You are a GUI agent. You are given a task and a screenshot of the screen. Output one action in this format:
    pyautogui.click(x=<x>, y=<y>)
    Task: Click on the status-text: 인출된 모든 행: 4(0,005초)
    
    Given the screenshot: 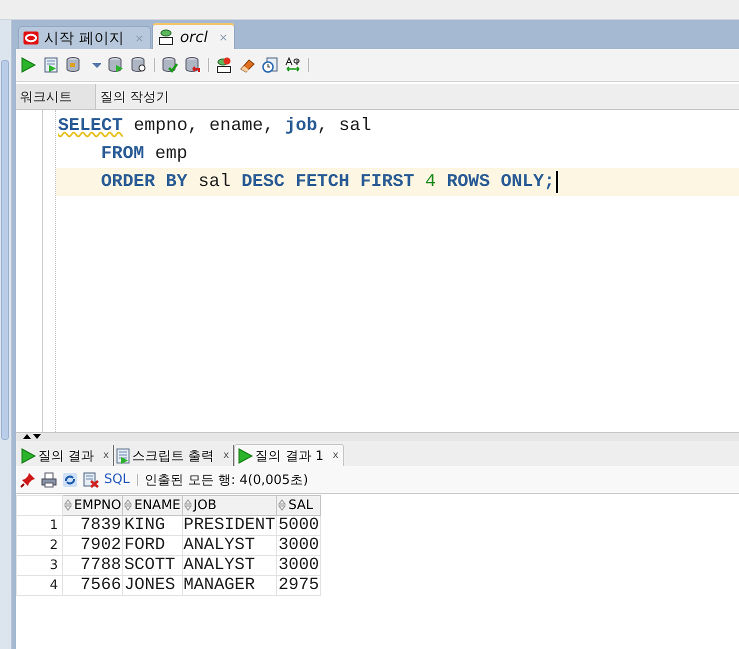 What is the action you would take?
    pyautogui.click(x=226, y=480)
    